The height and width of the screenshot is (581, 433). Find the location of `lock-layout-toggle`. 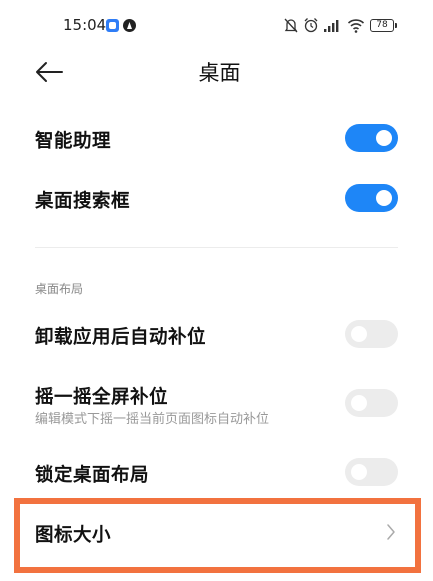

lock-layout-toggle is located at coordinates (371, 472).